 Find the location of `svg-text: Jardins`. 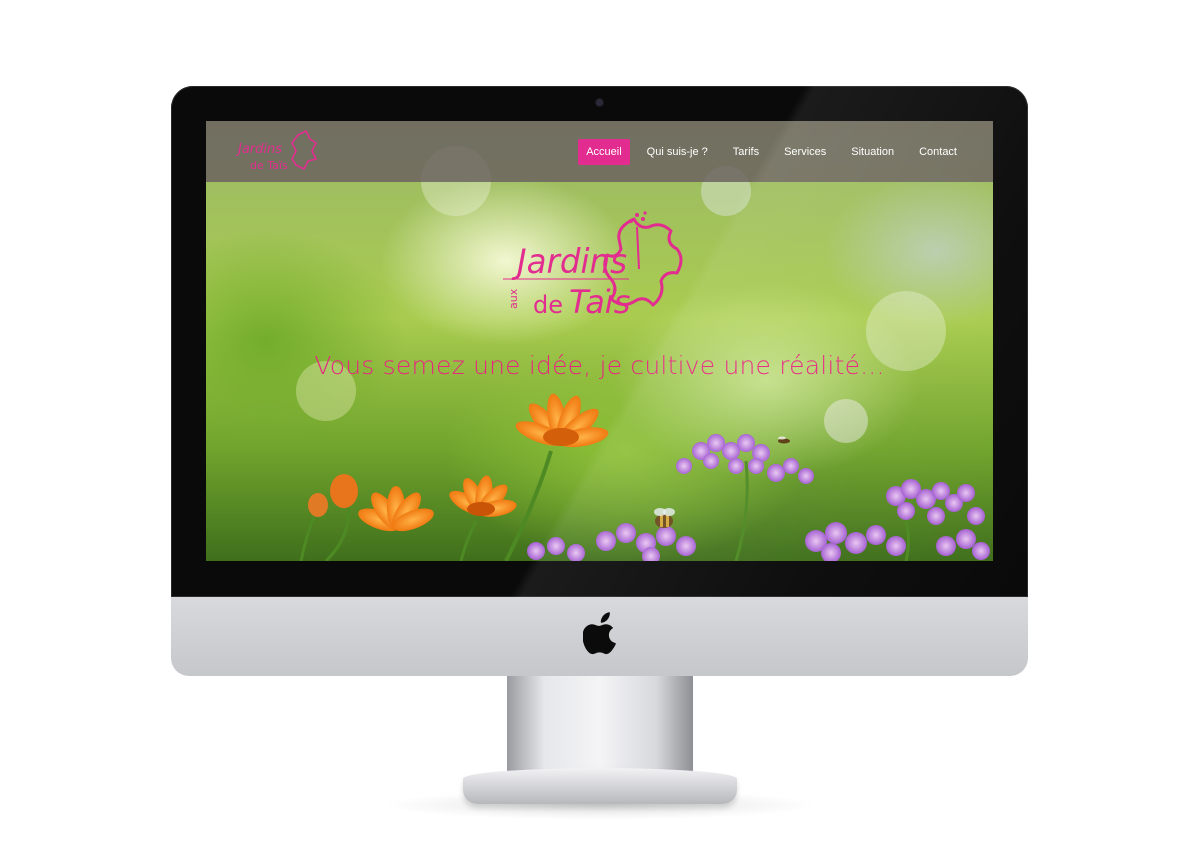

svg-text: Jardins is located at coordinates (259, 149).